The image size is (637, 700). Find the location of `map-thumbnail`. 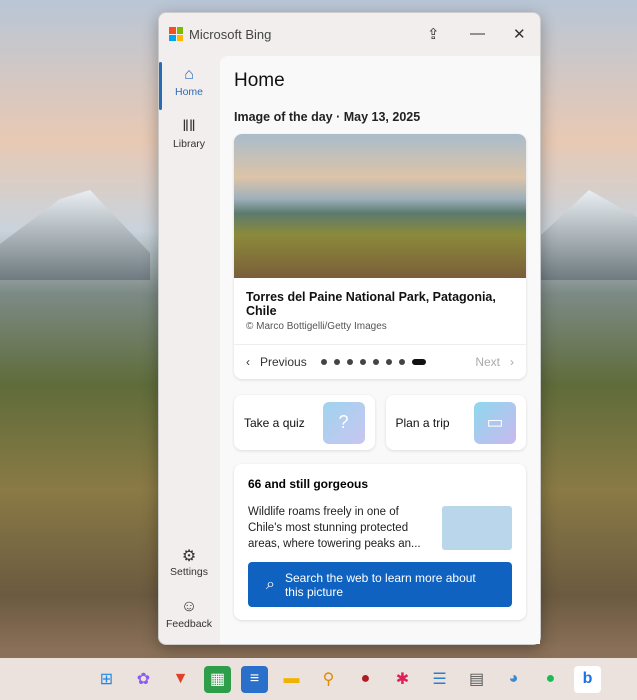

map-thumbnail is located at coordinates (477, 528).